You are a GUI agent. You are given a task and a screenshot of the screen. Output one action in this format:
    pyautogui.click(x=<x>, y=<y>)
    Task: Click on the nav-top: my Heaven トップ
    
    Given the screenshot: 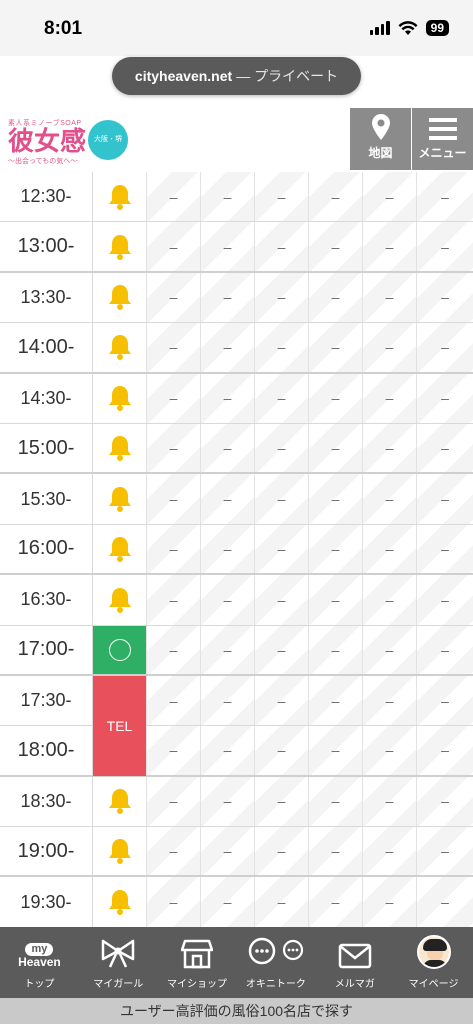 What is the action you would take?
    pyautogui.click(x=39, y=962)
    